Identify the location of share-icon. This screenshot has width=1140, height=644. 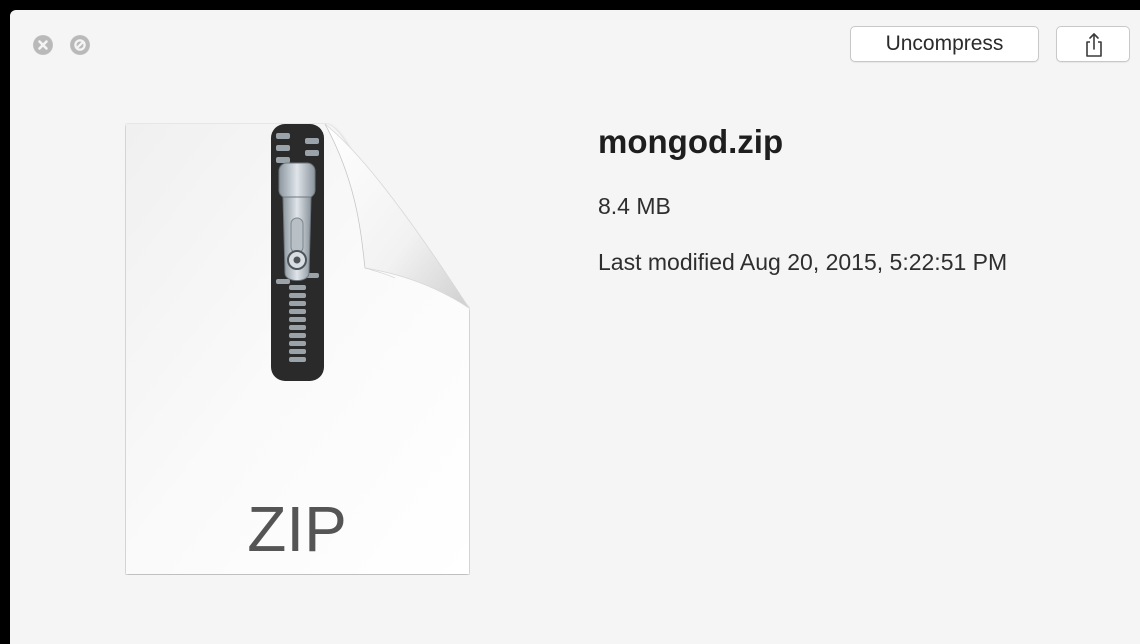
(1094, 45).